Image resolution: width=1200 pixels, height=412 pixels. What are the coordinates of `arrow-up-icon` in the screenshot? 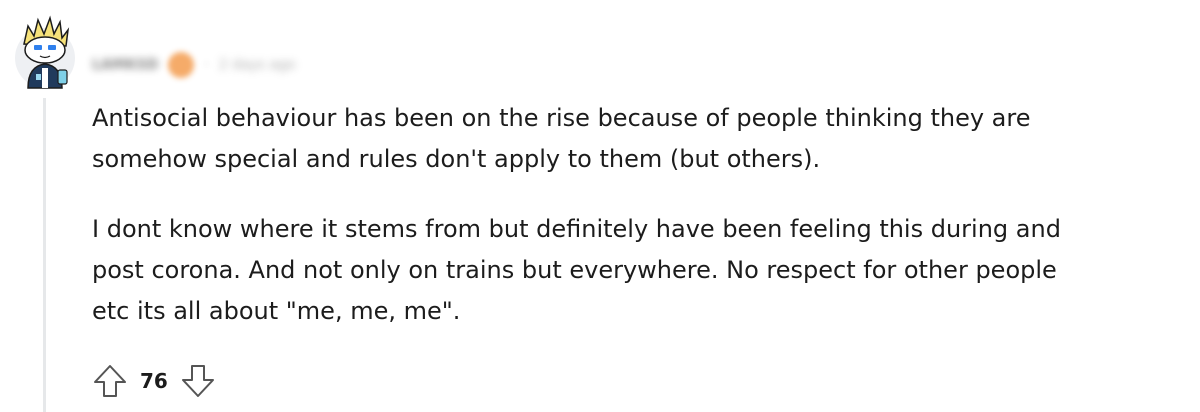 It's located at (110, 381).